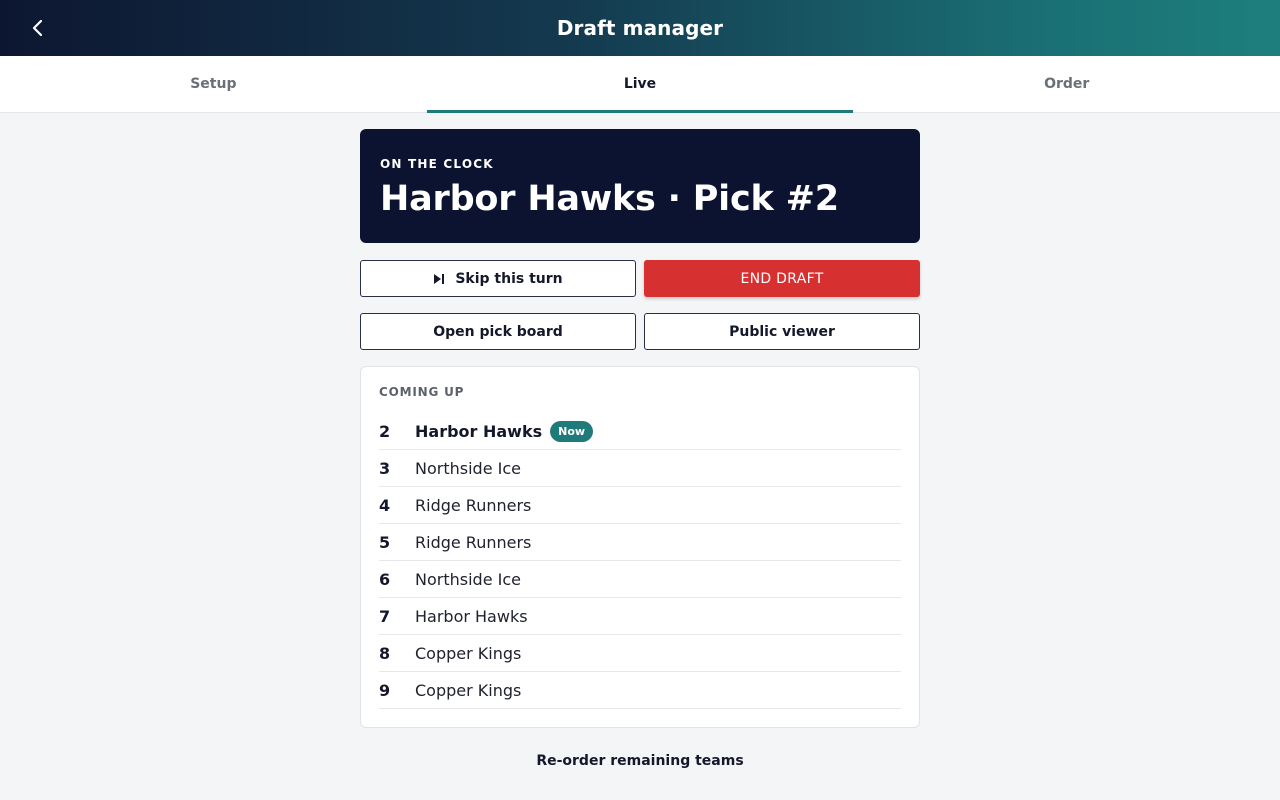 This screenshot has height=800, width=1280. I want to click on pick-number: 3, so click(385, 468).